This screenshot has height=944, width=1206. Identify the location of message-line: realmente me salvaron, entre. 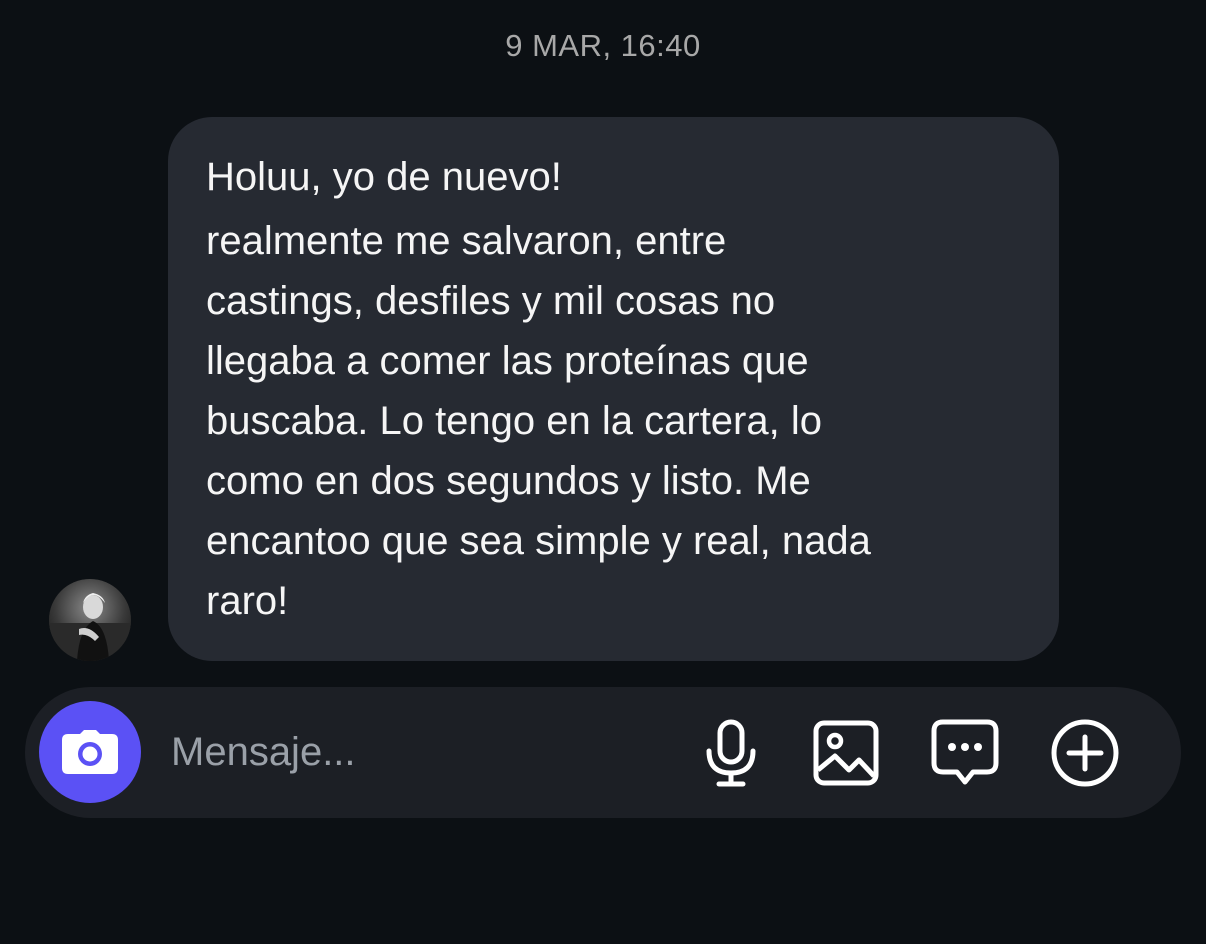
(466, 241).